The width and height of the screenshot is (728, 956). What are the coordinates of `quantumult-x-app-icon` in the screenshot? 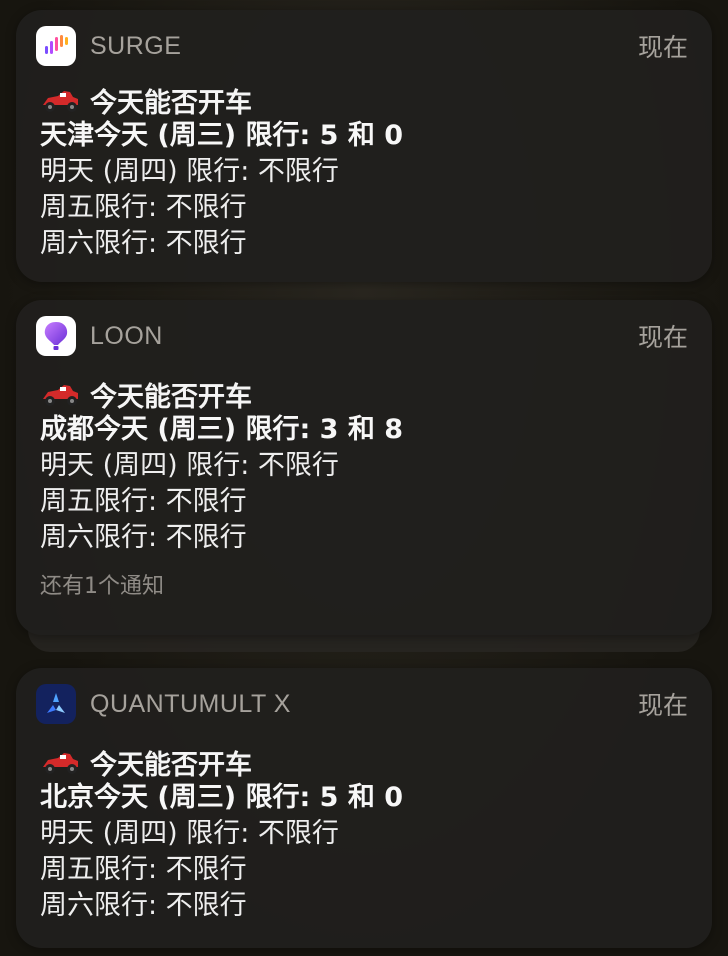 It's located at (56, 704).